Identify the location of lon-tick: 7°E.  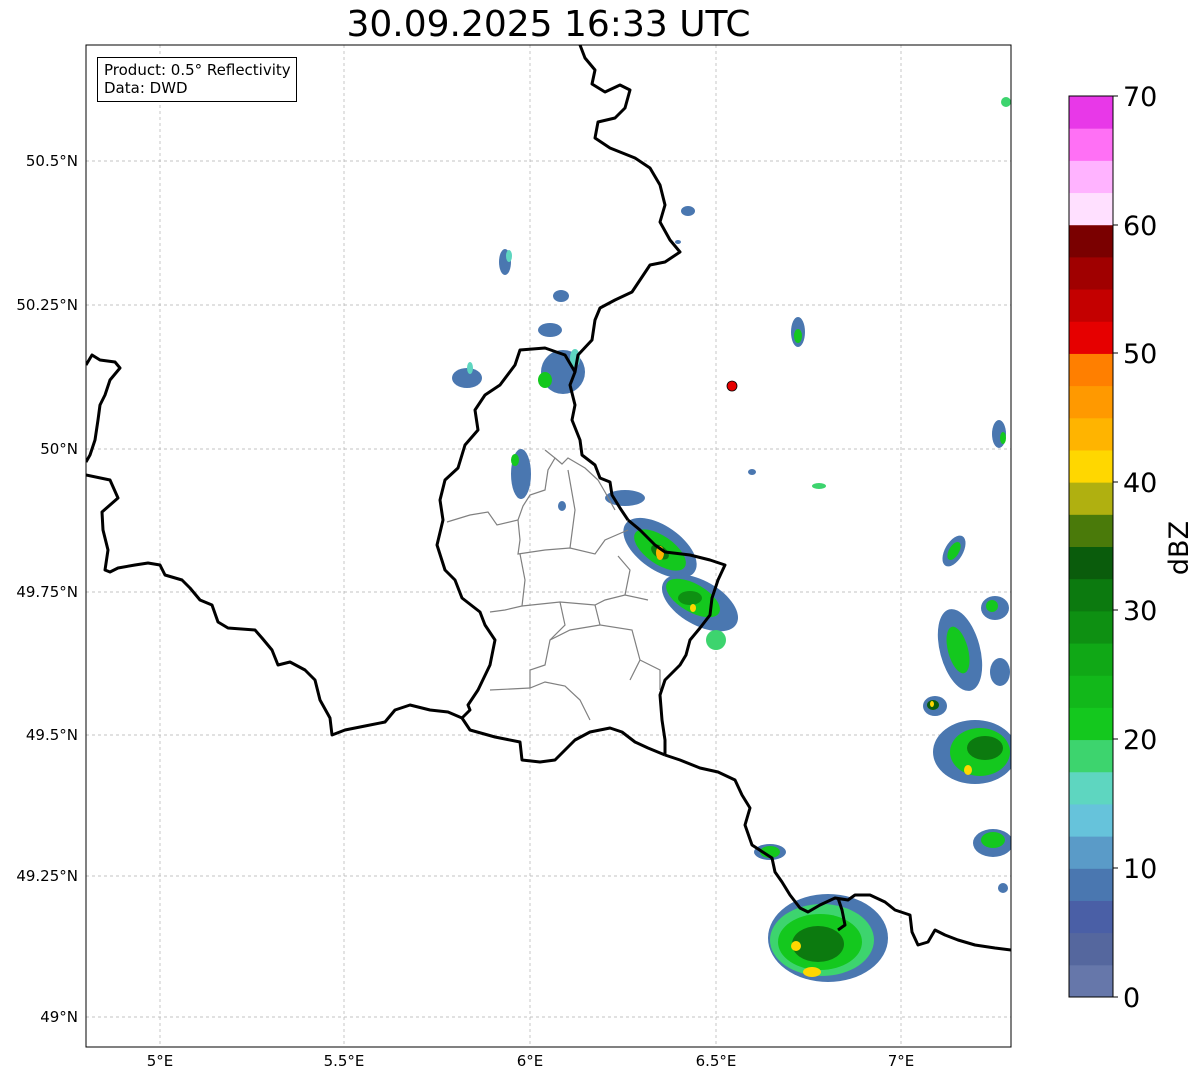
(901, 1061).